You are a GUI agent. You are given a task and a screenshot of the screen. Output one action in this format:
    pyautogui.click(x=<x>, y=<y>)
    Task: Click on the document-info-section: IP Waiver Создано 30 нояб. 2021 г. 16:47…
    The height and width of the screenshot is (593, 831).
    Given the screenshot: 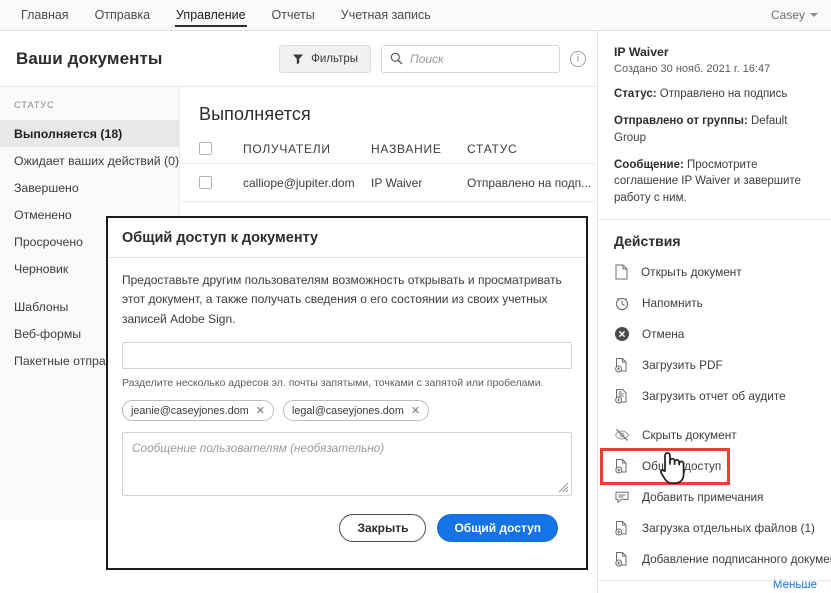 What is the action you would take?
    pyautogui.click(x=714, y=125)
    